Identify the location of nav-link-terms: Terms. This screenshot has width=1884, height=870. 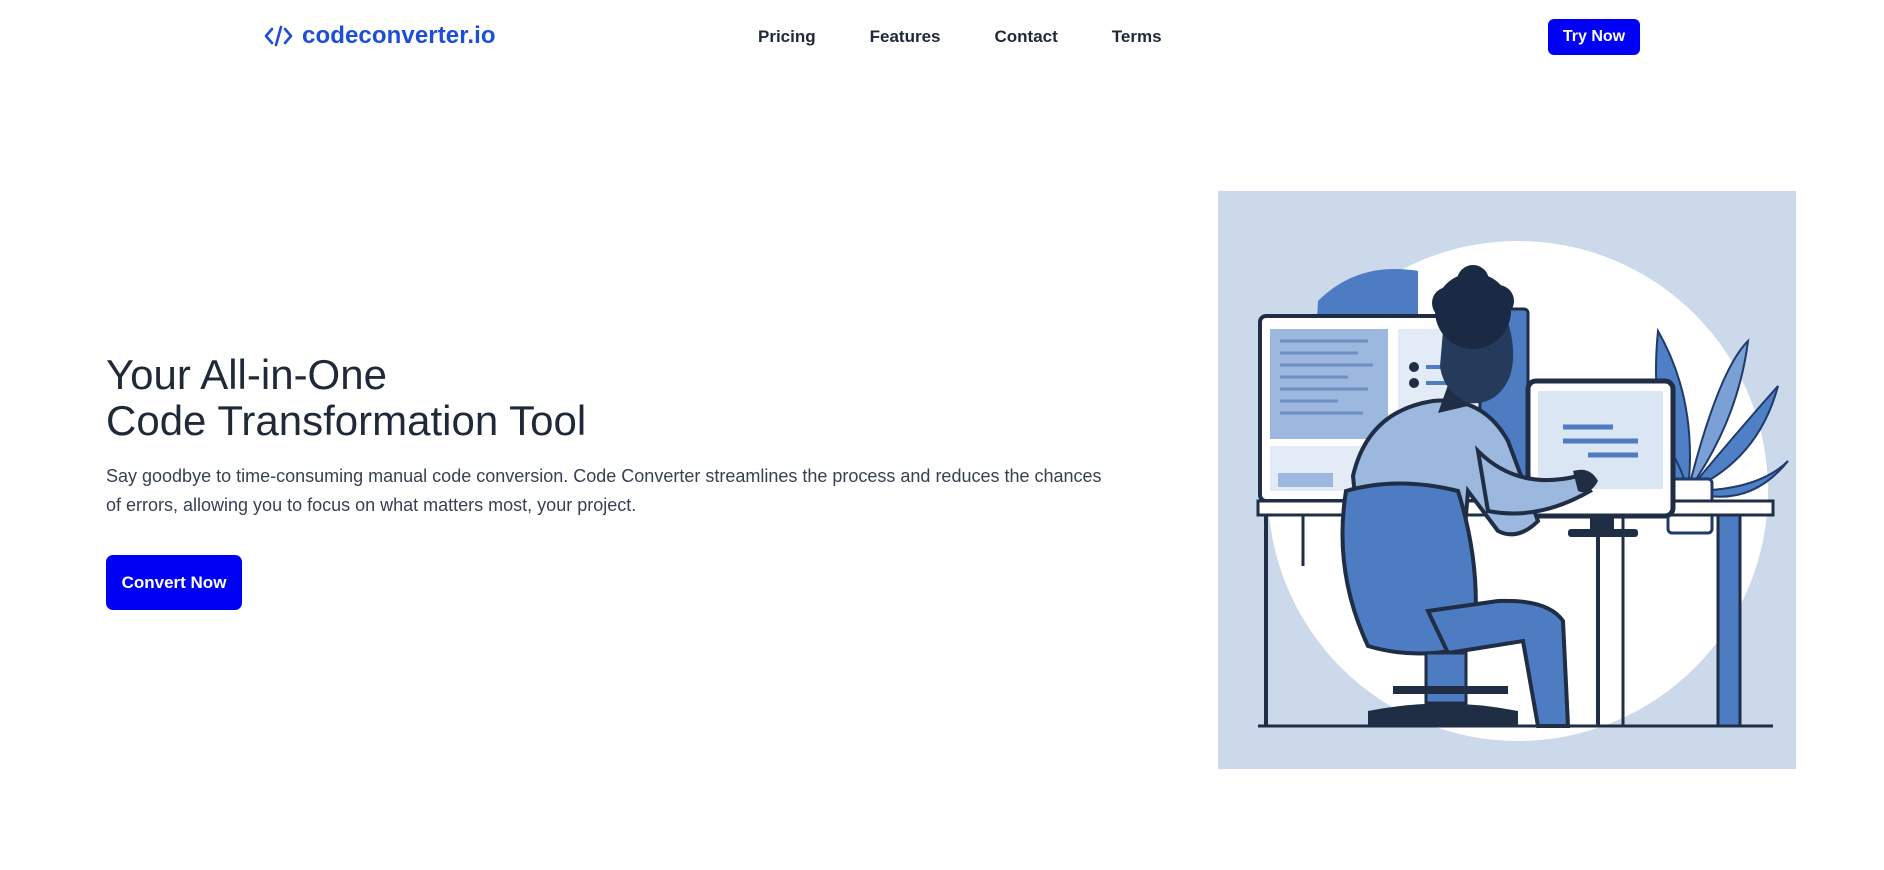
(1137, 37).